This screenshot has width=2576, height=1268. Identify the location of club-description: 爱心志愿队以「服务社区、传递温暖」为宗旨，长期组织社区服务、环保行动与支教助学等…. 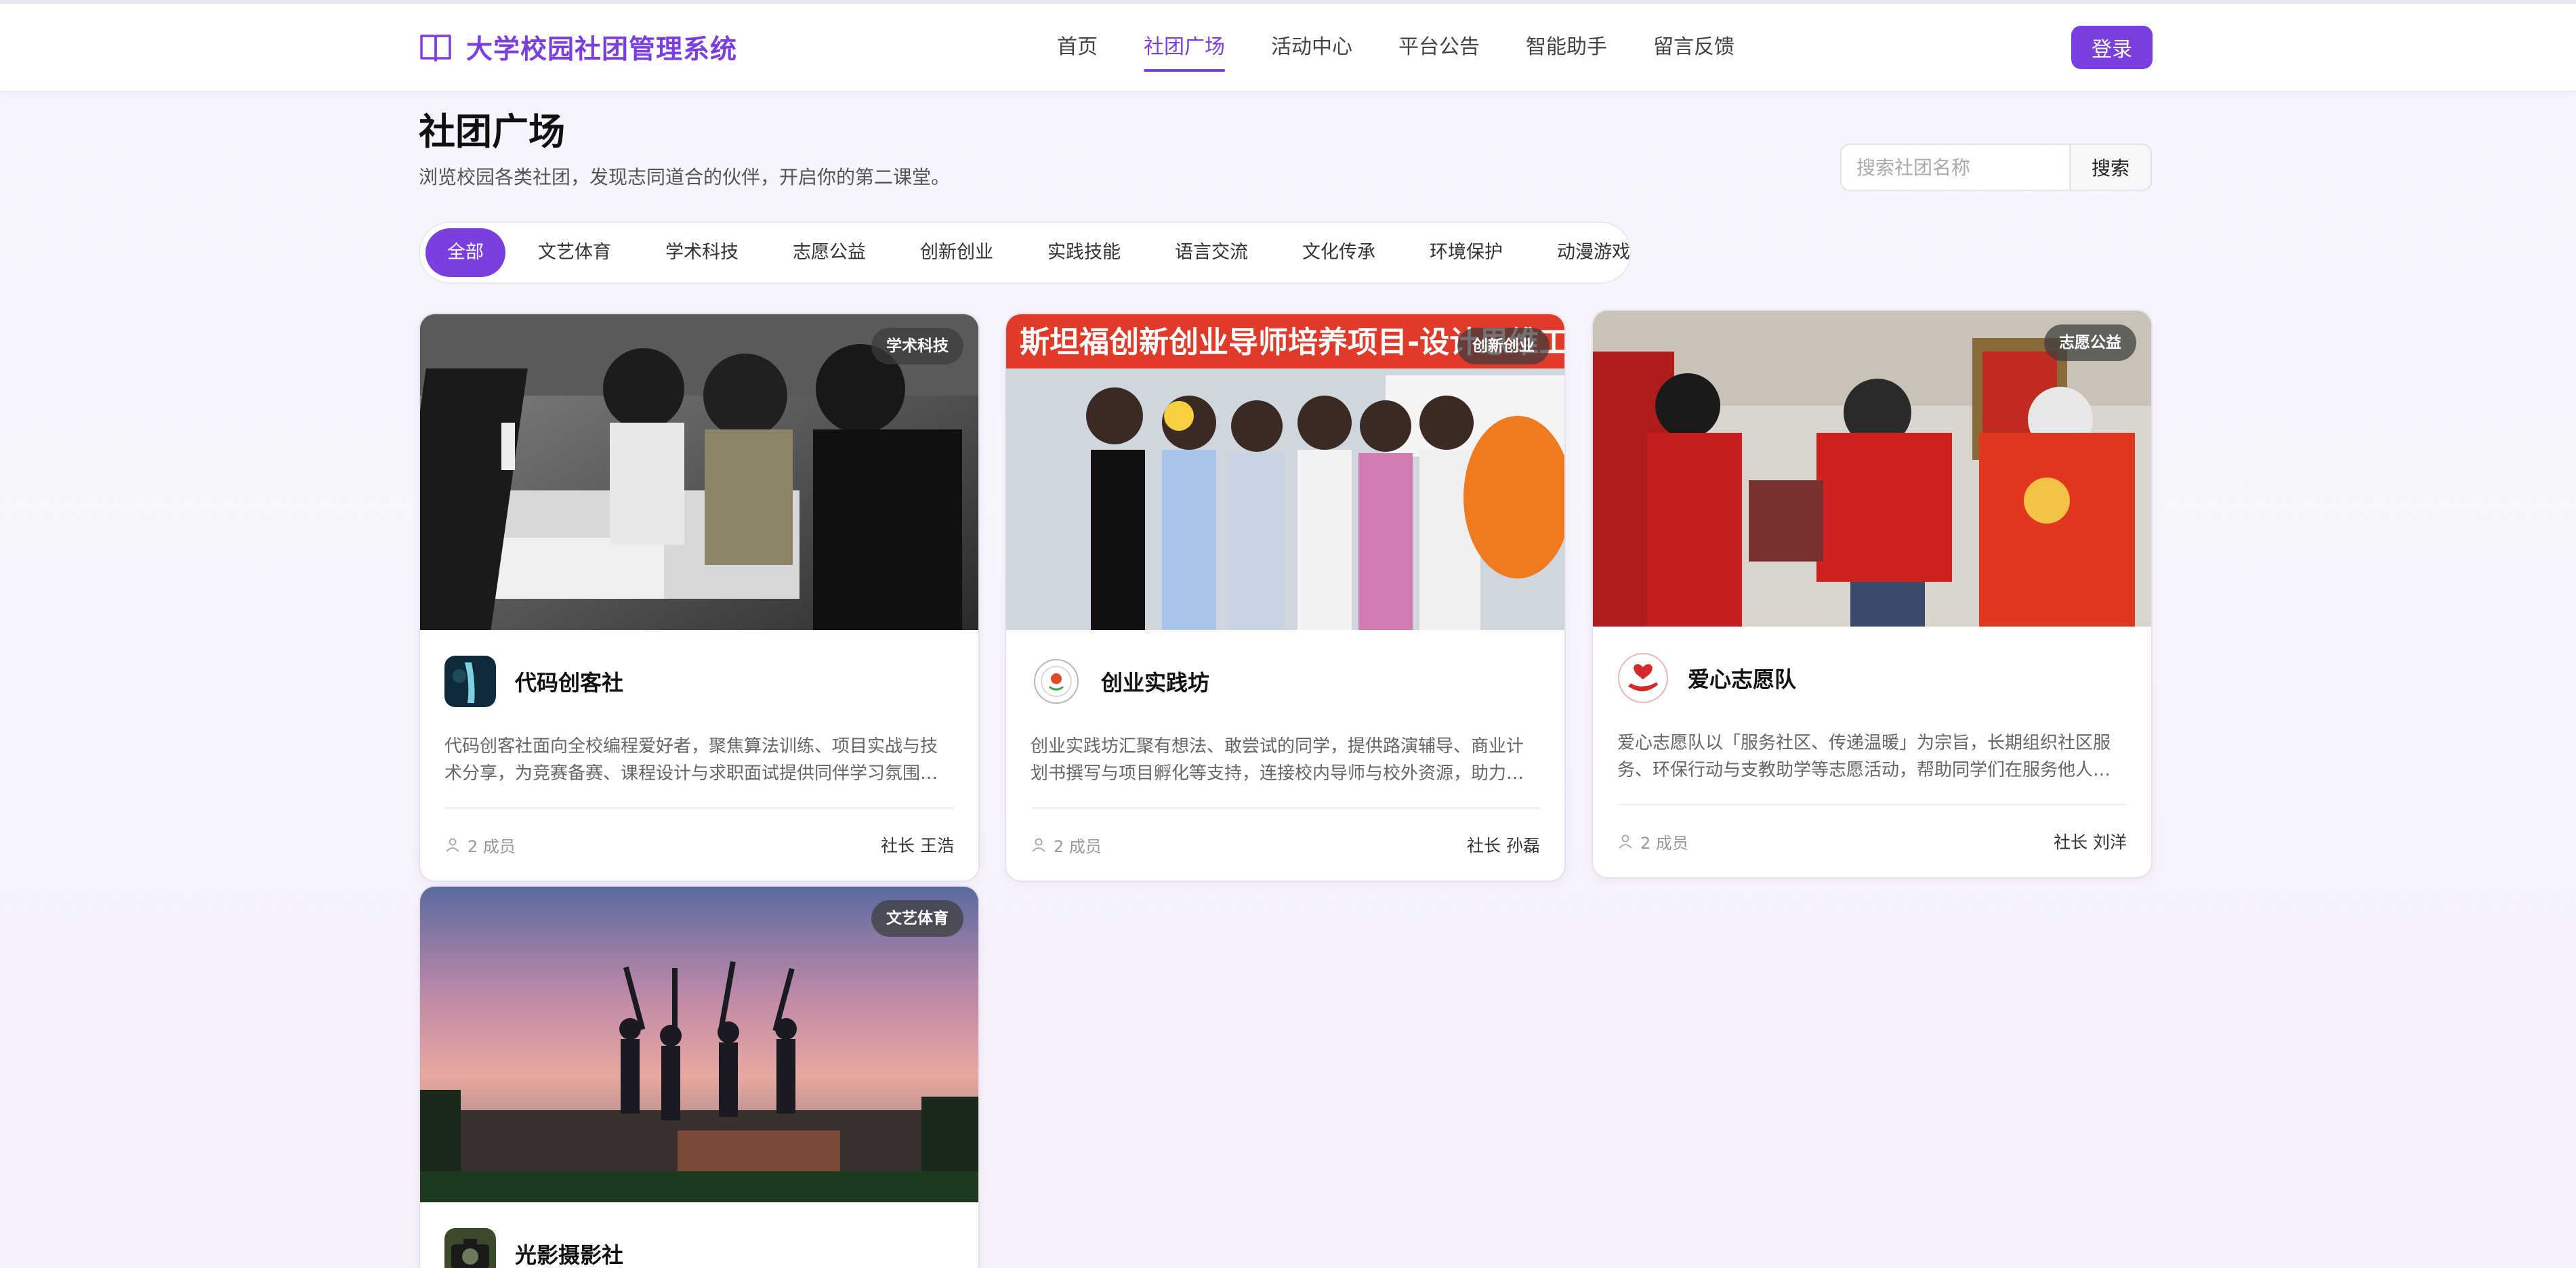
(1864, 756).